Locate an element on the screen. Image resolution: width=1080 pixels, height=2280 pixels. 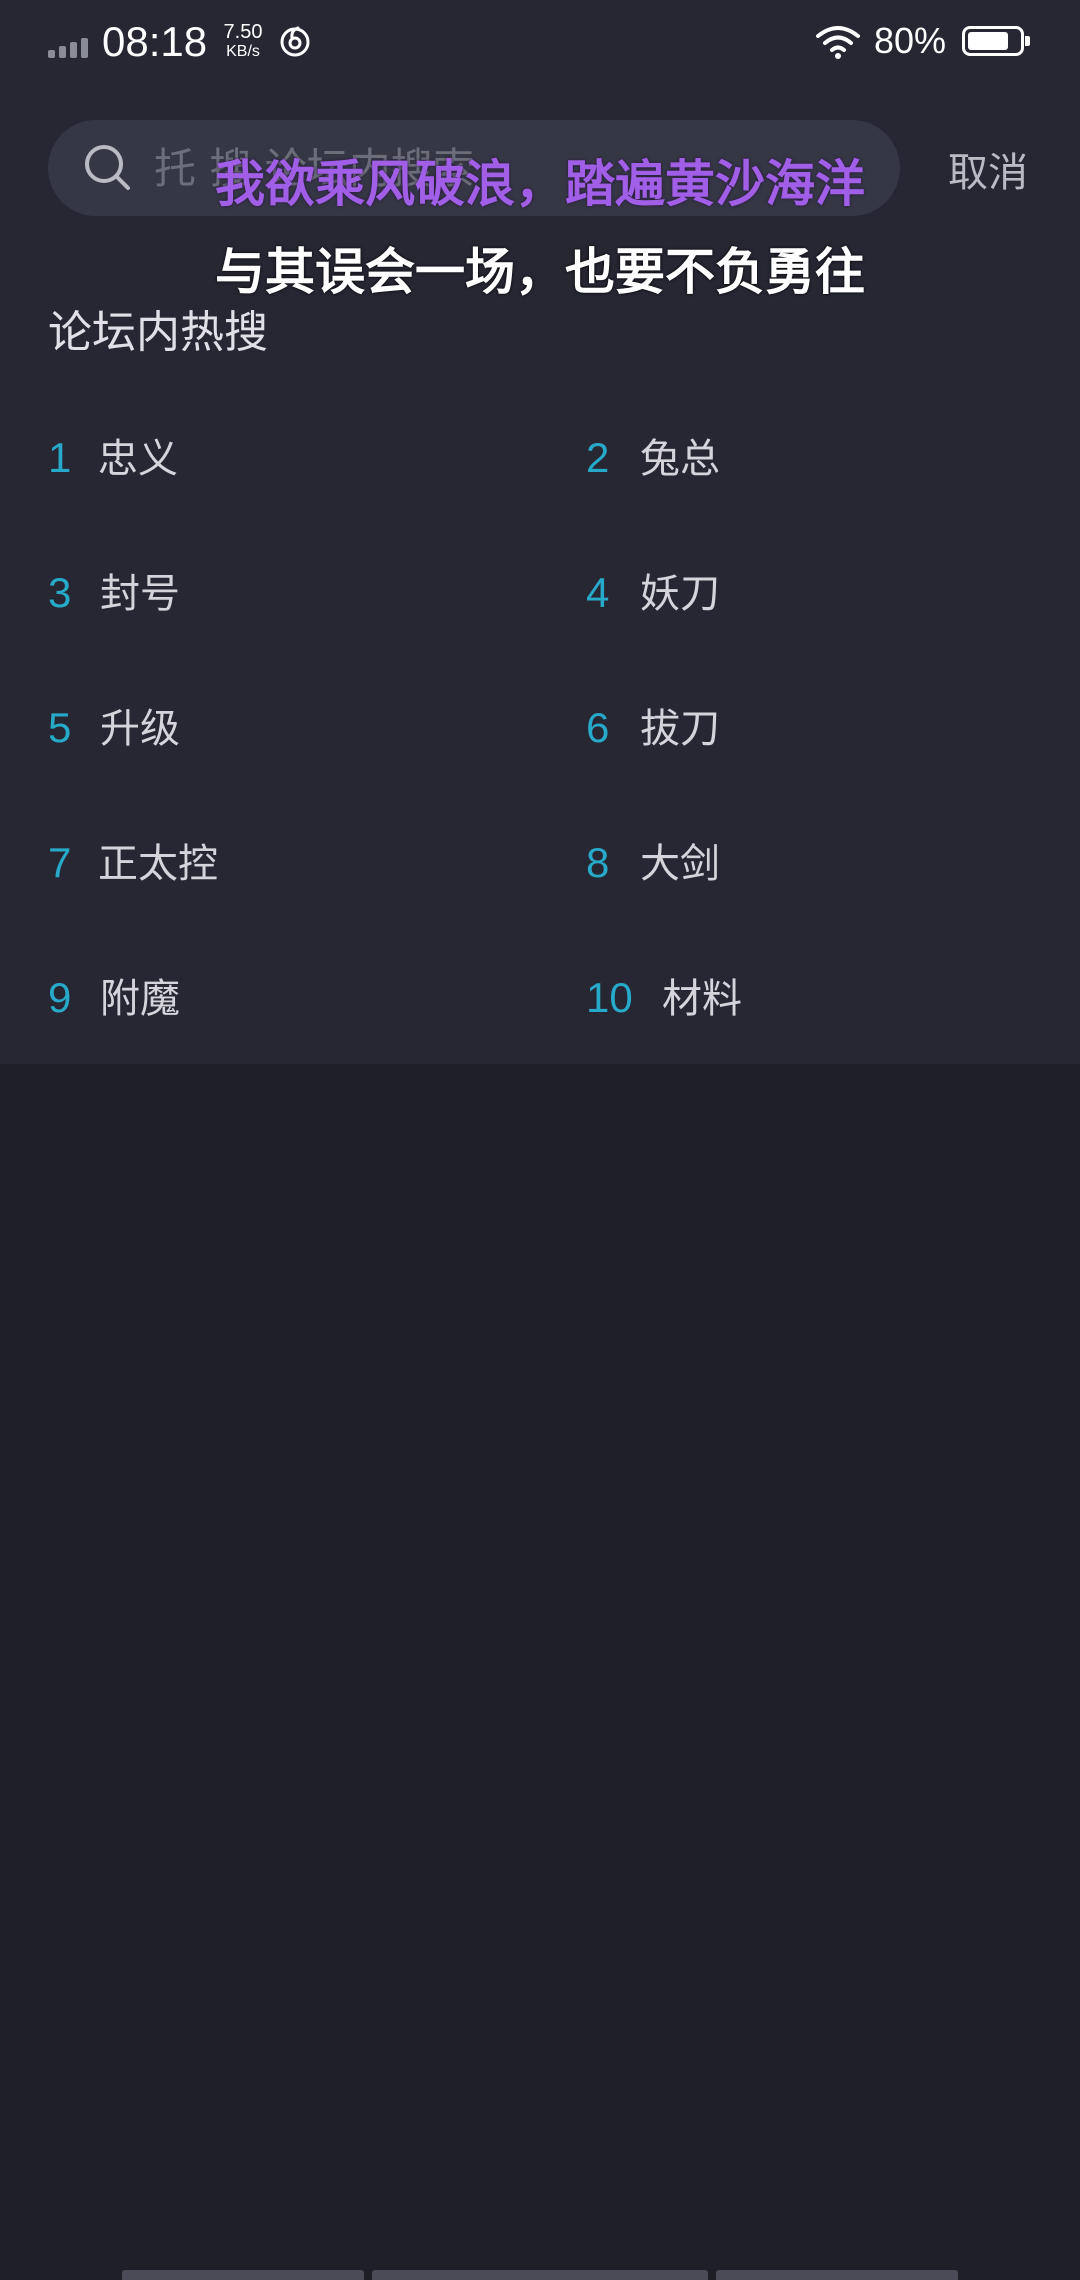
hot-search-item-8: 8 大剑 is located at coordinates (653, 863).